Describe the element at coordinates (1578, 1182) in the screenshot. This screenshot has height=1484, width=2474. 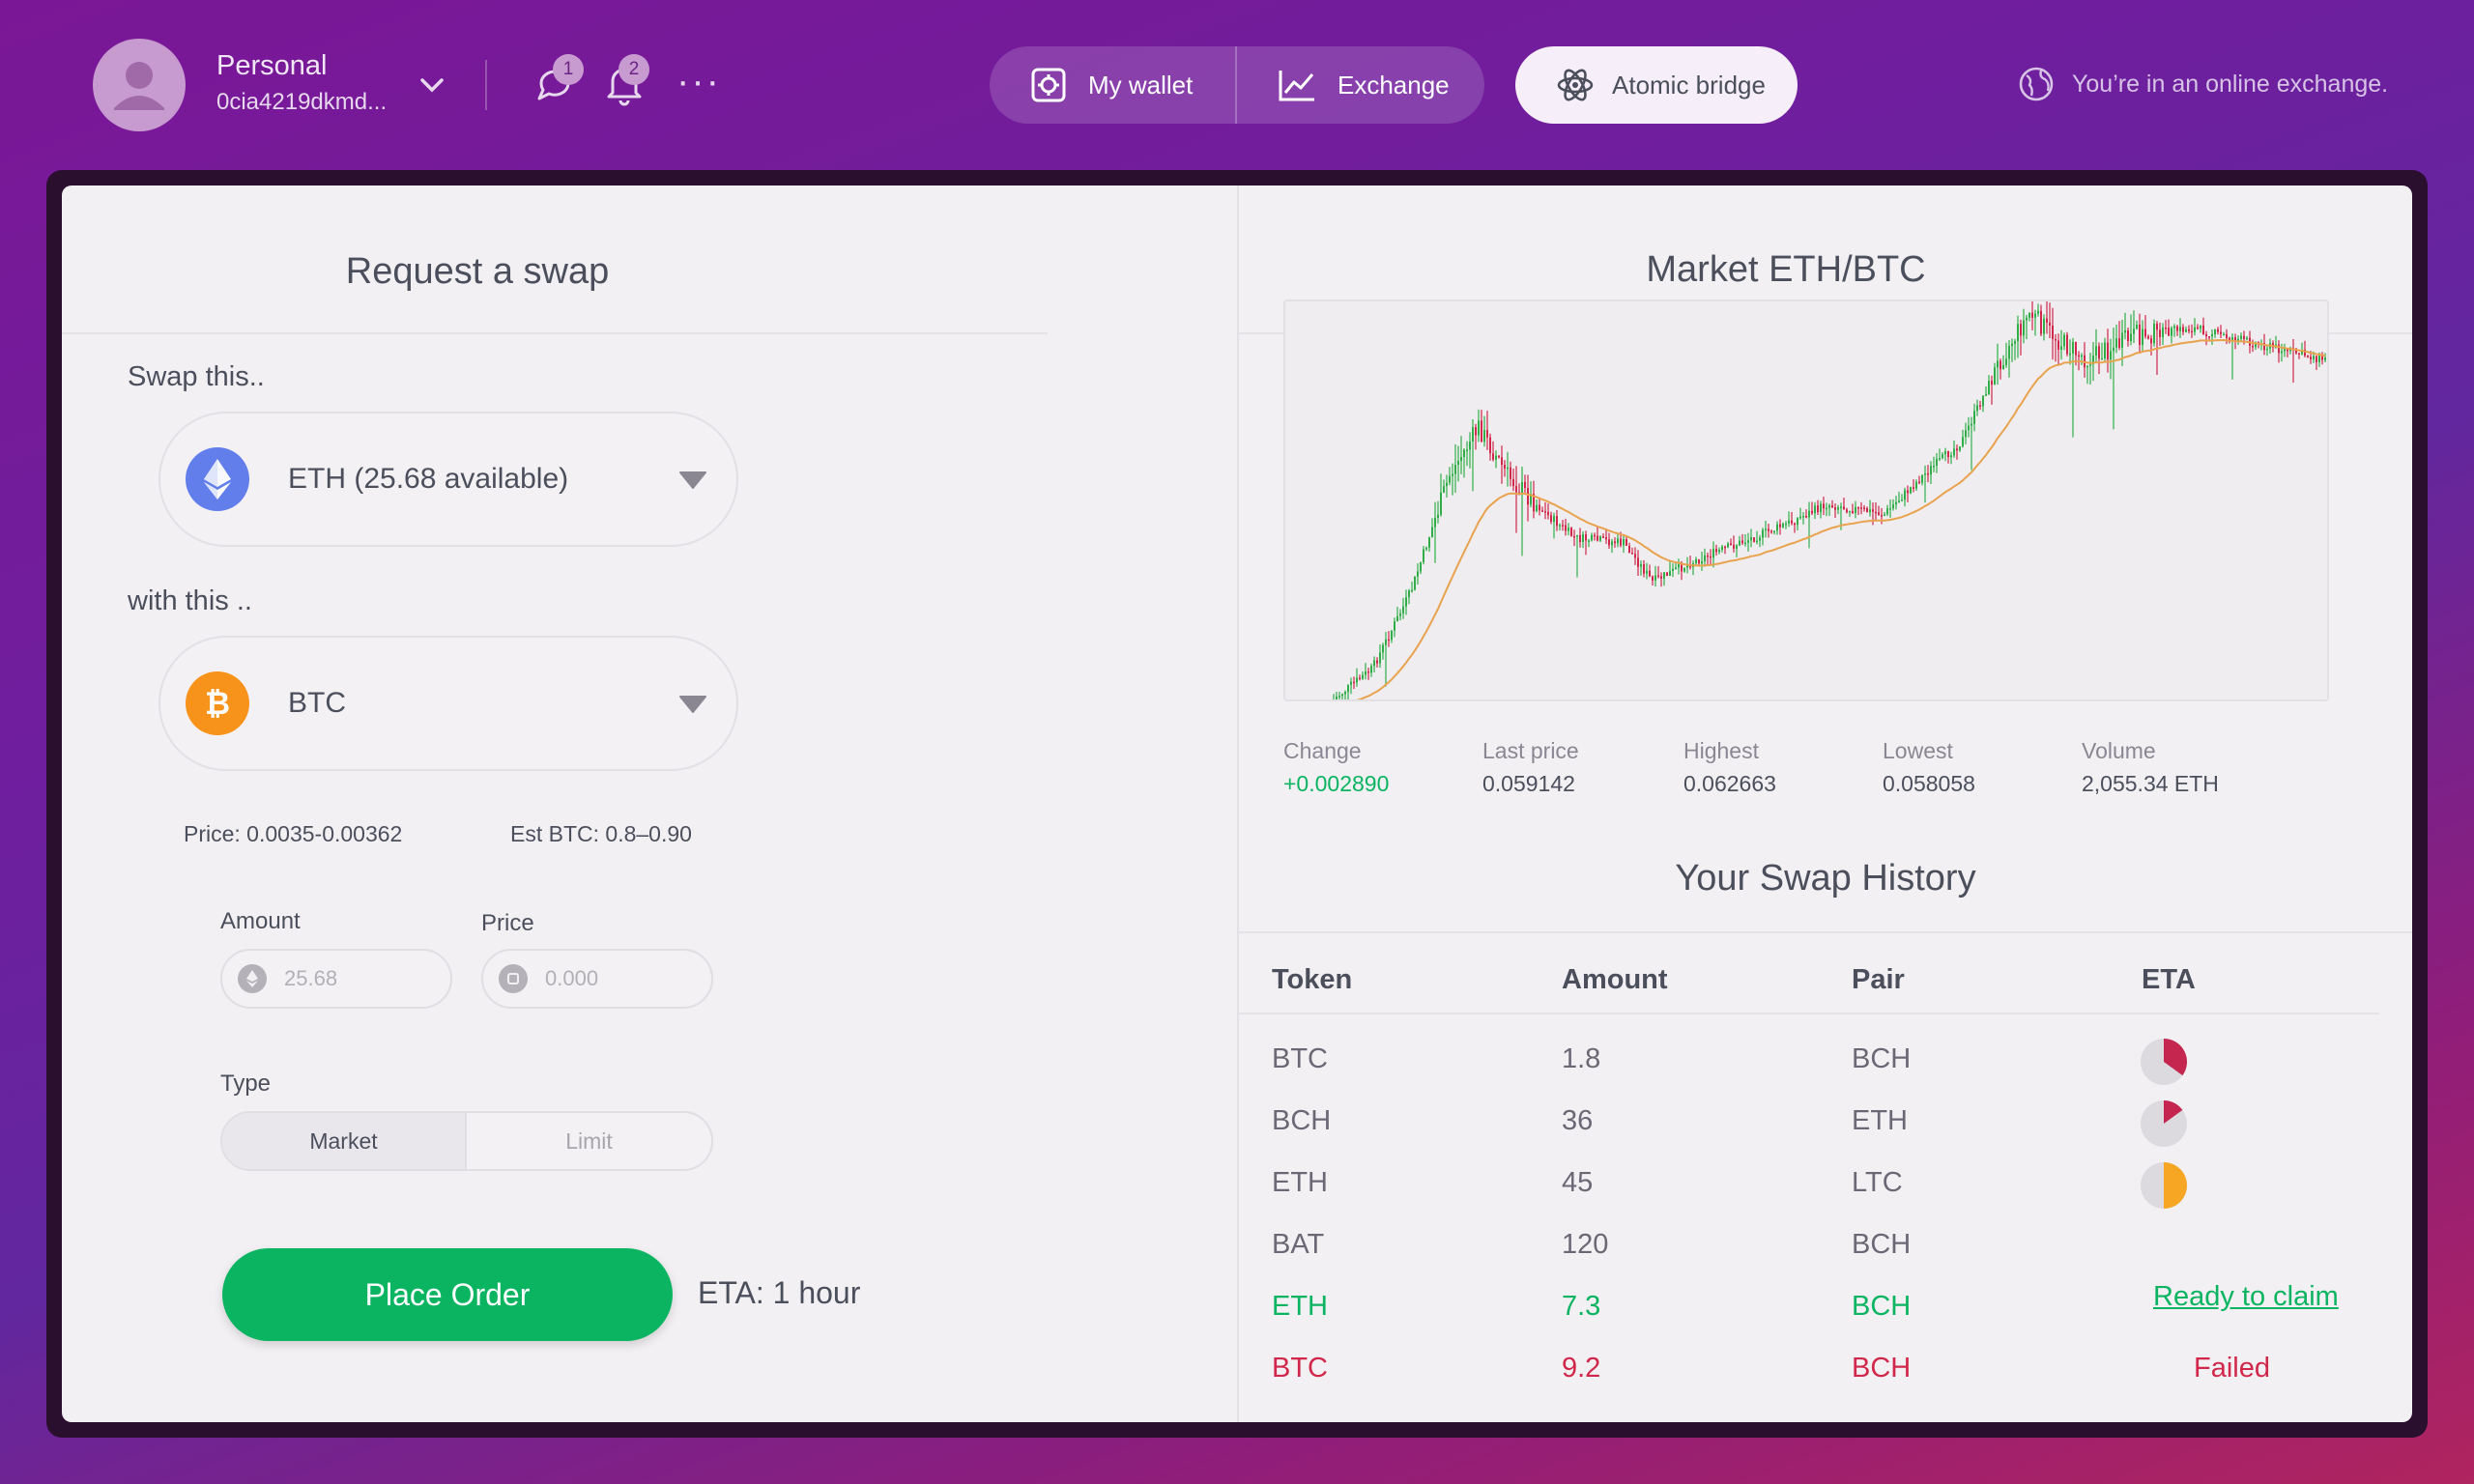
I see `cell-amount: 45` at that location.